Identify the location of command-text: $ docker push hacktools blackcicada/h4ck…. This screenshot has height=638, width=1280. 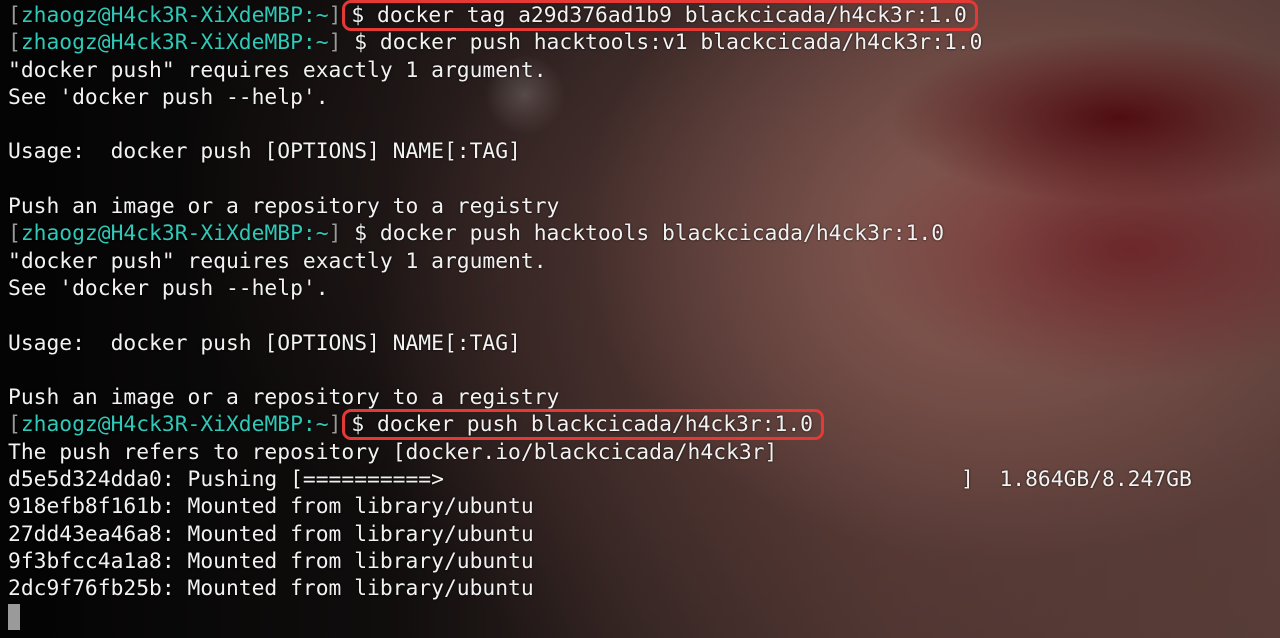
(649, 234).